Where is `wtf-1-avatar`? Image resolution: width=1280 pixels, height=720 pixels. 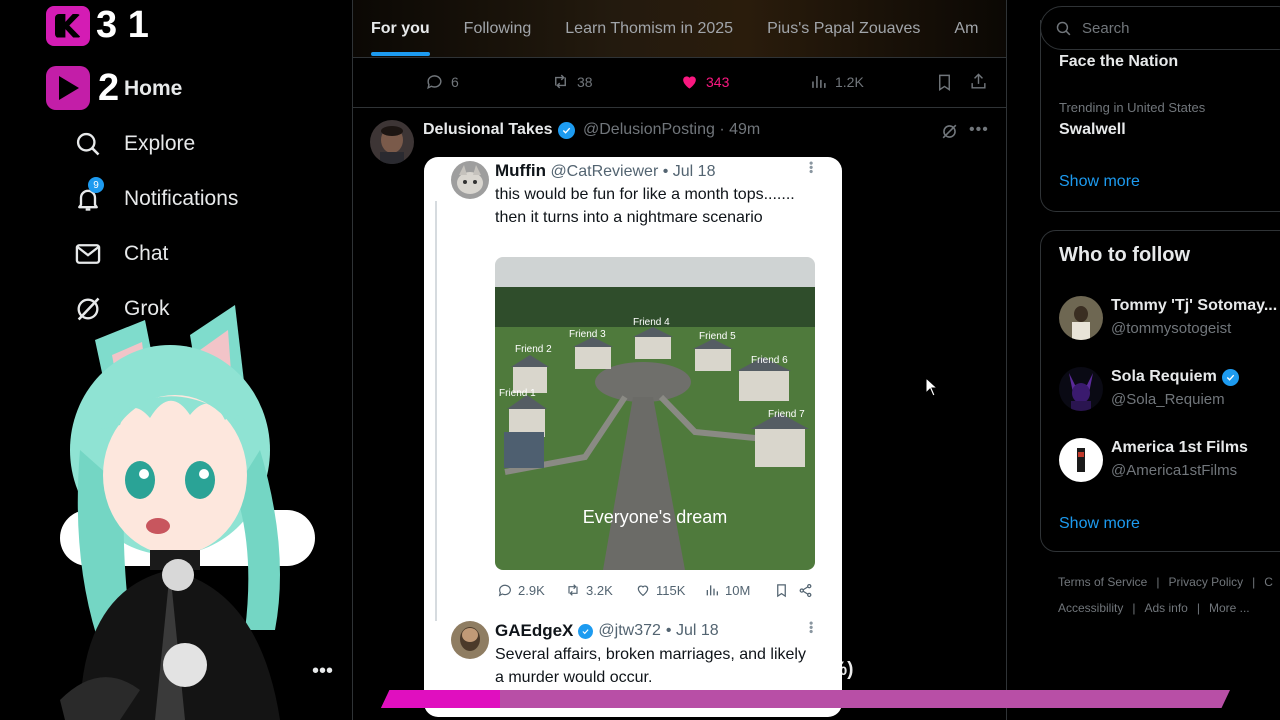 wtf-1-avatar is located at coordinates (1081, 318).